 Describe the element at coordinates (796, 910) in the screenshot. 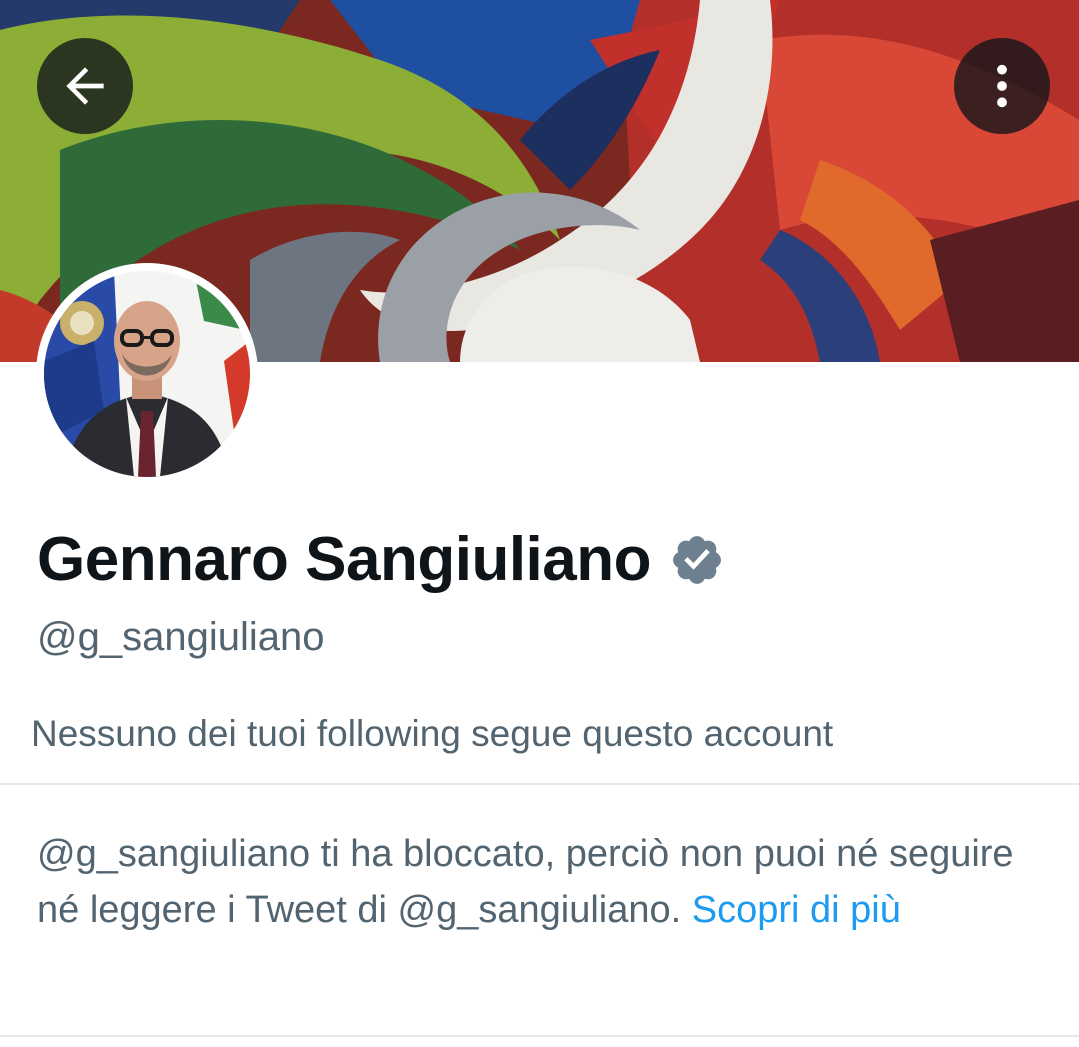

I see `learn-more-link: Scopri di più` at that location.